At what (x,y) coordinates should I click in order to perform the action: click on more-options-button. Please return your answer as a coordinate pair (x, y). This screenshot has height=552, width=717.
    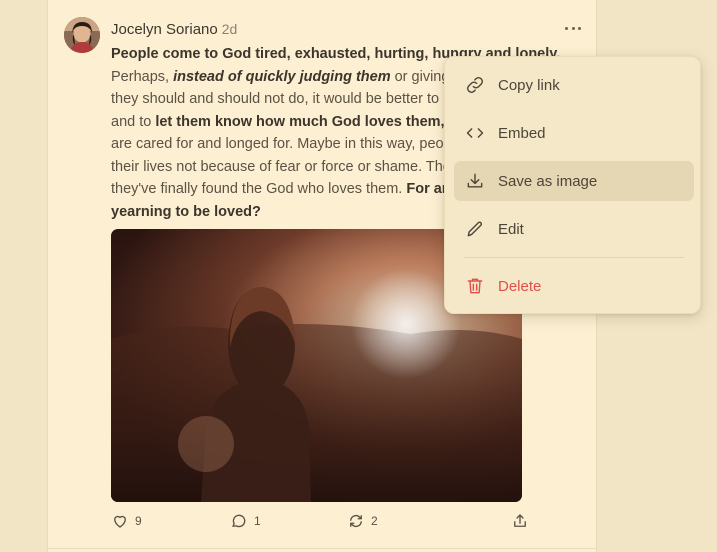
    Looking at the image, I should click on (573, 28).